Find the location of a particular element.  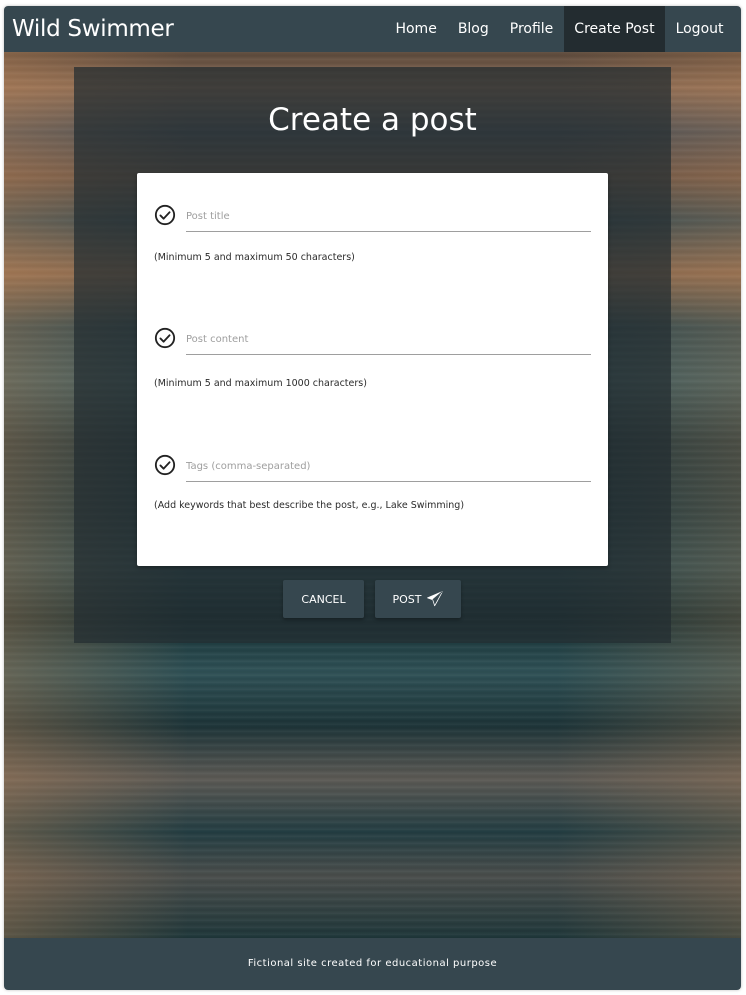

nav-item-home: Home is located at coordinates (416, 29).